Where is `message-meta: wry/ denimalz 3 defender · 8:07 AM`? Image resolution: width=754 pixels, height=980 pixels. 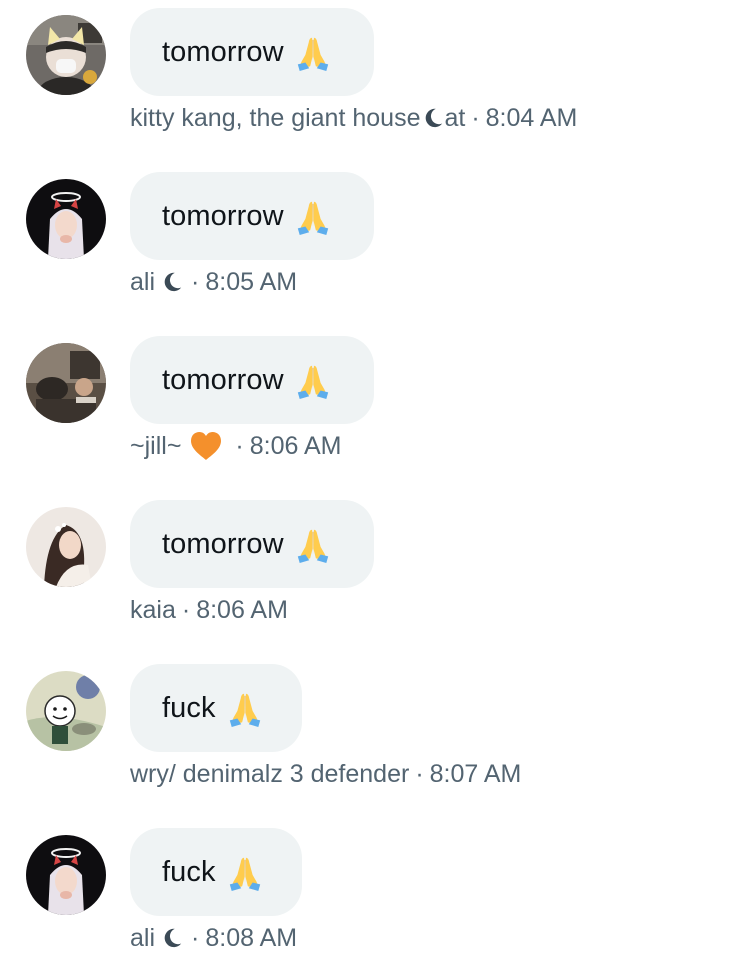 message-meta: wry/ denimalz 3 defender · 8:07 AM is located at coordinates (325, 774).